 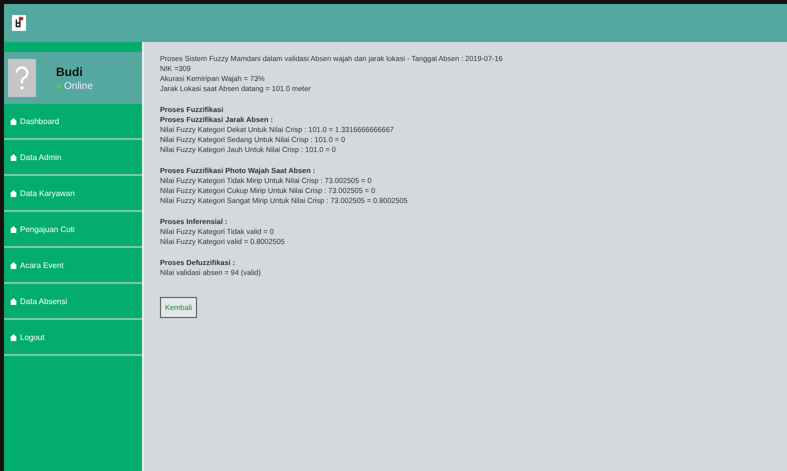 What do you see at coordinates (70, 71) in the screenshot?
I see `user-name: Budi` at bounding box center [70, 71].